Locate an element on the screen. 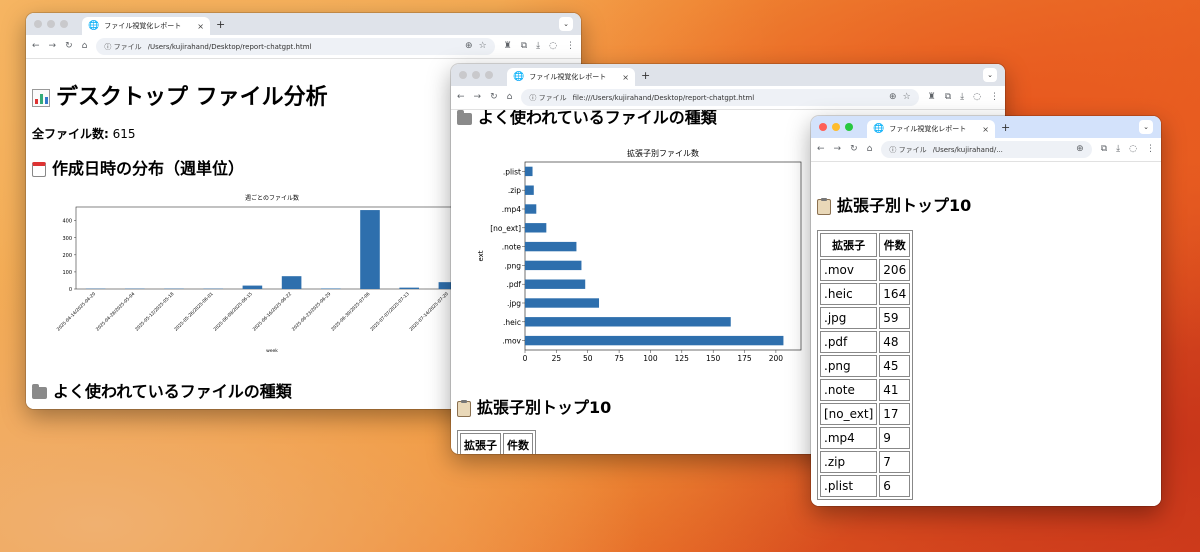  x-tick-label: 25 is located at coordinates (557, 358).